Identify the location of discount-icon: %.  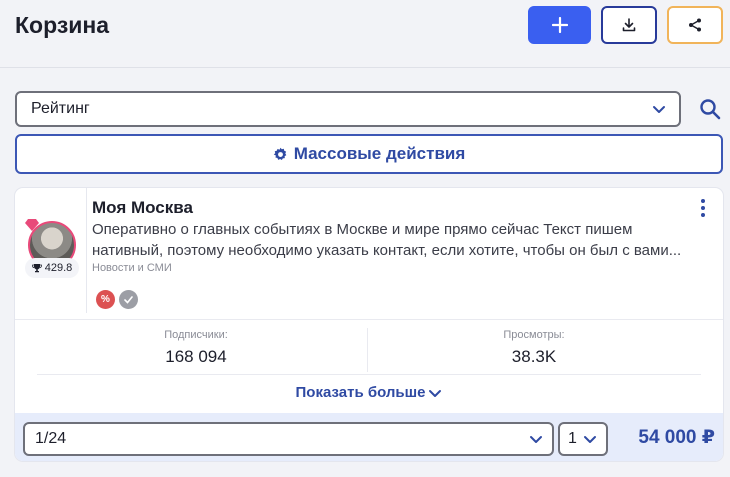
(105, 299).